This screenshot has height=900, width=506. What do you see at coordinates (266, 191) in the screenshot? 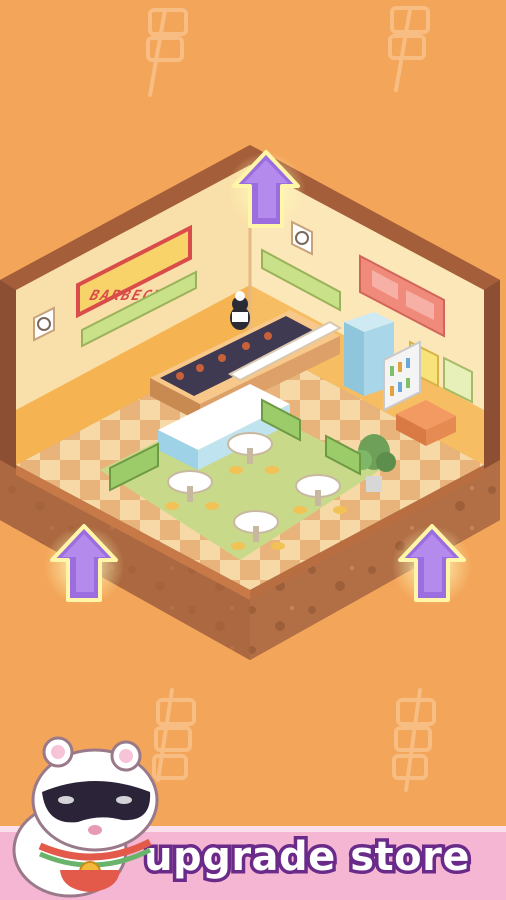
I see `upgrade-arrow-top` at bounding box center [266, 191].